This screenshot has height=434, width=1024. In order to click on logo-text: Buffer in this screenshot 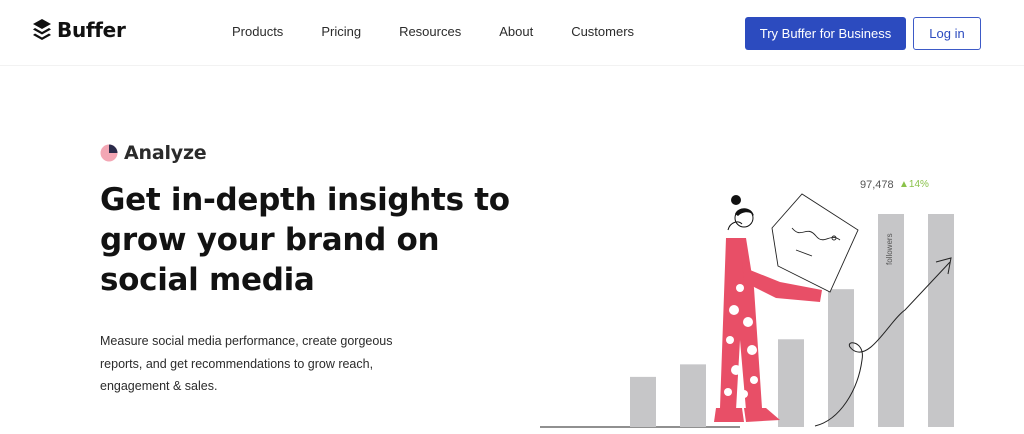, I will do `click(91, 30)`.